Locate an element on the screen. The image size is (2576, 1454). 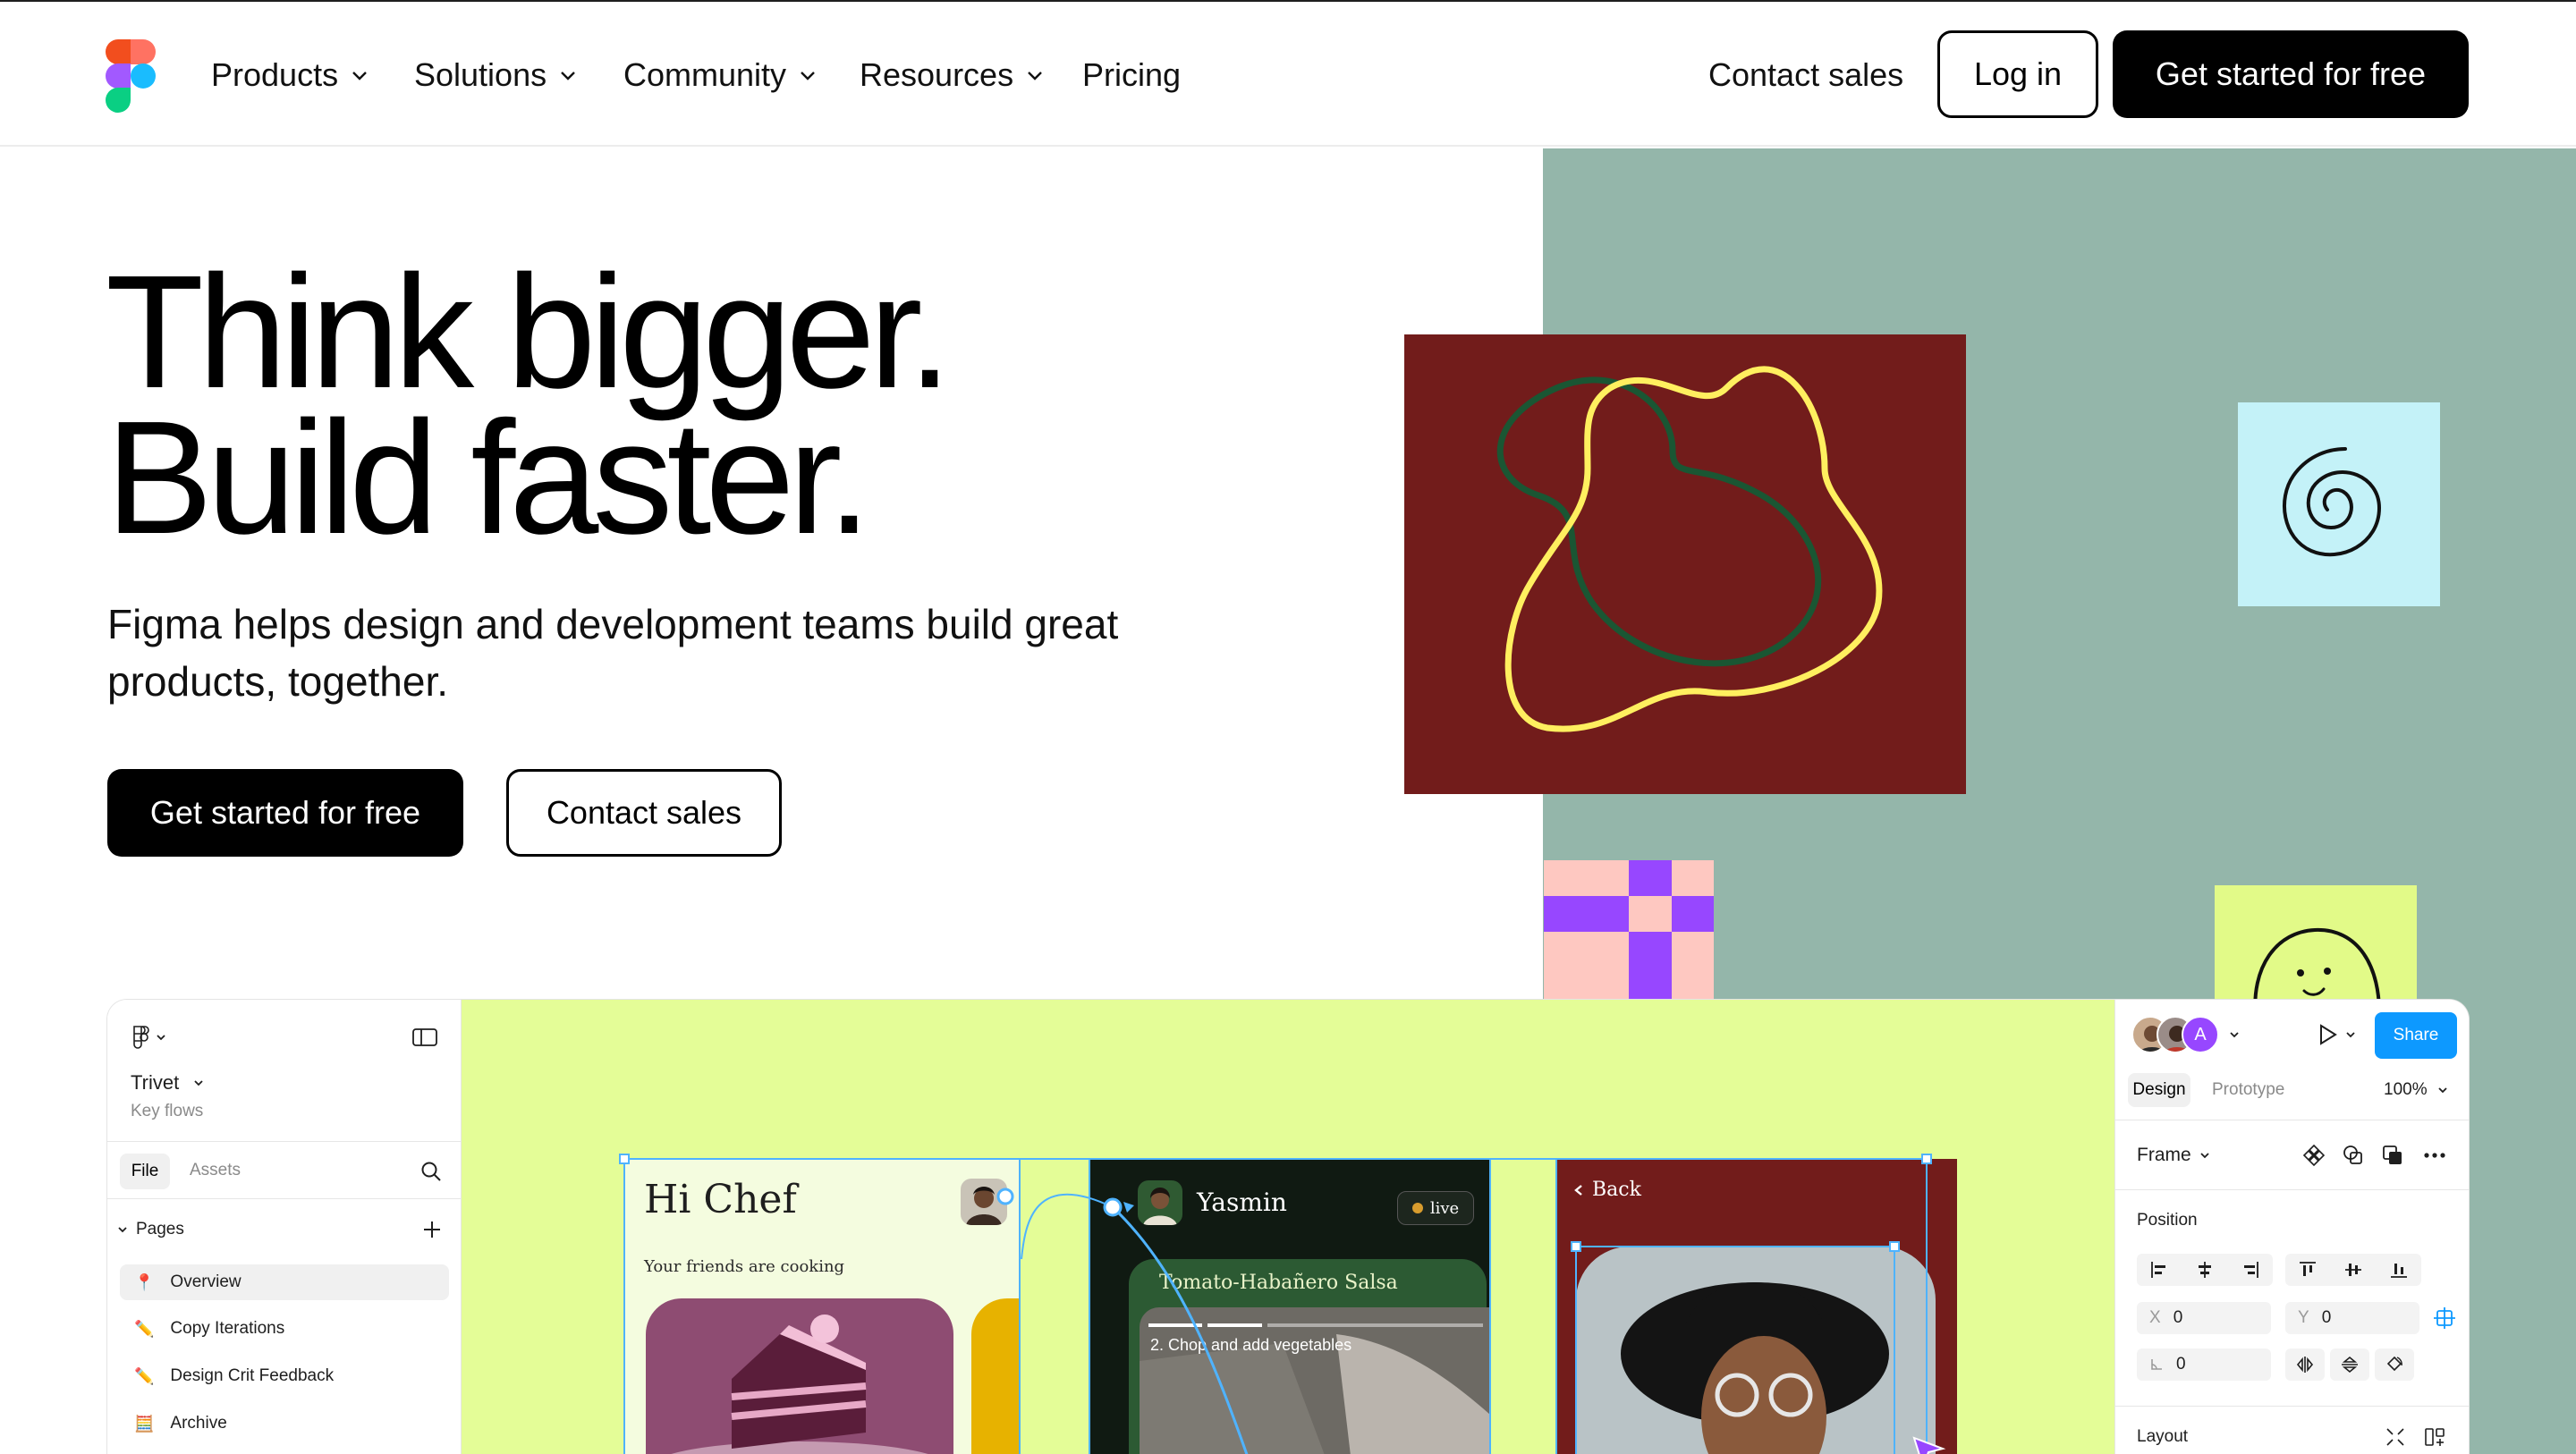
hero-get-started-label: Get started for free is located at coordinates (285, 813).